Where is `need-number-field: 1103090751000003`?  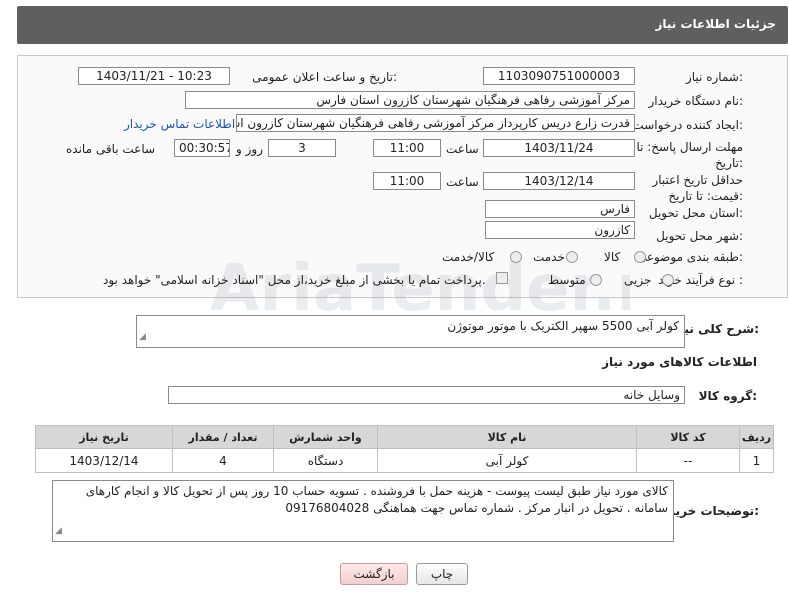 need-number-field: 1103090751000003 is located at coordinates (559, 76).